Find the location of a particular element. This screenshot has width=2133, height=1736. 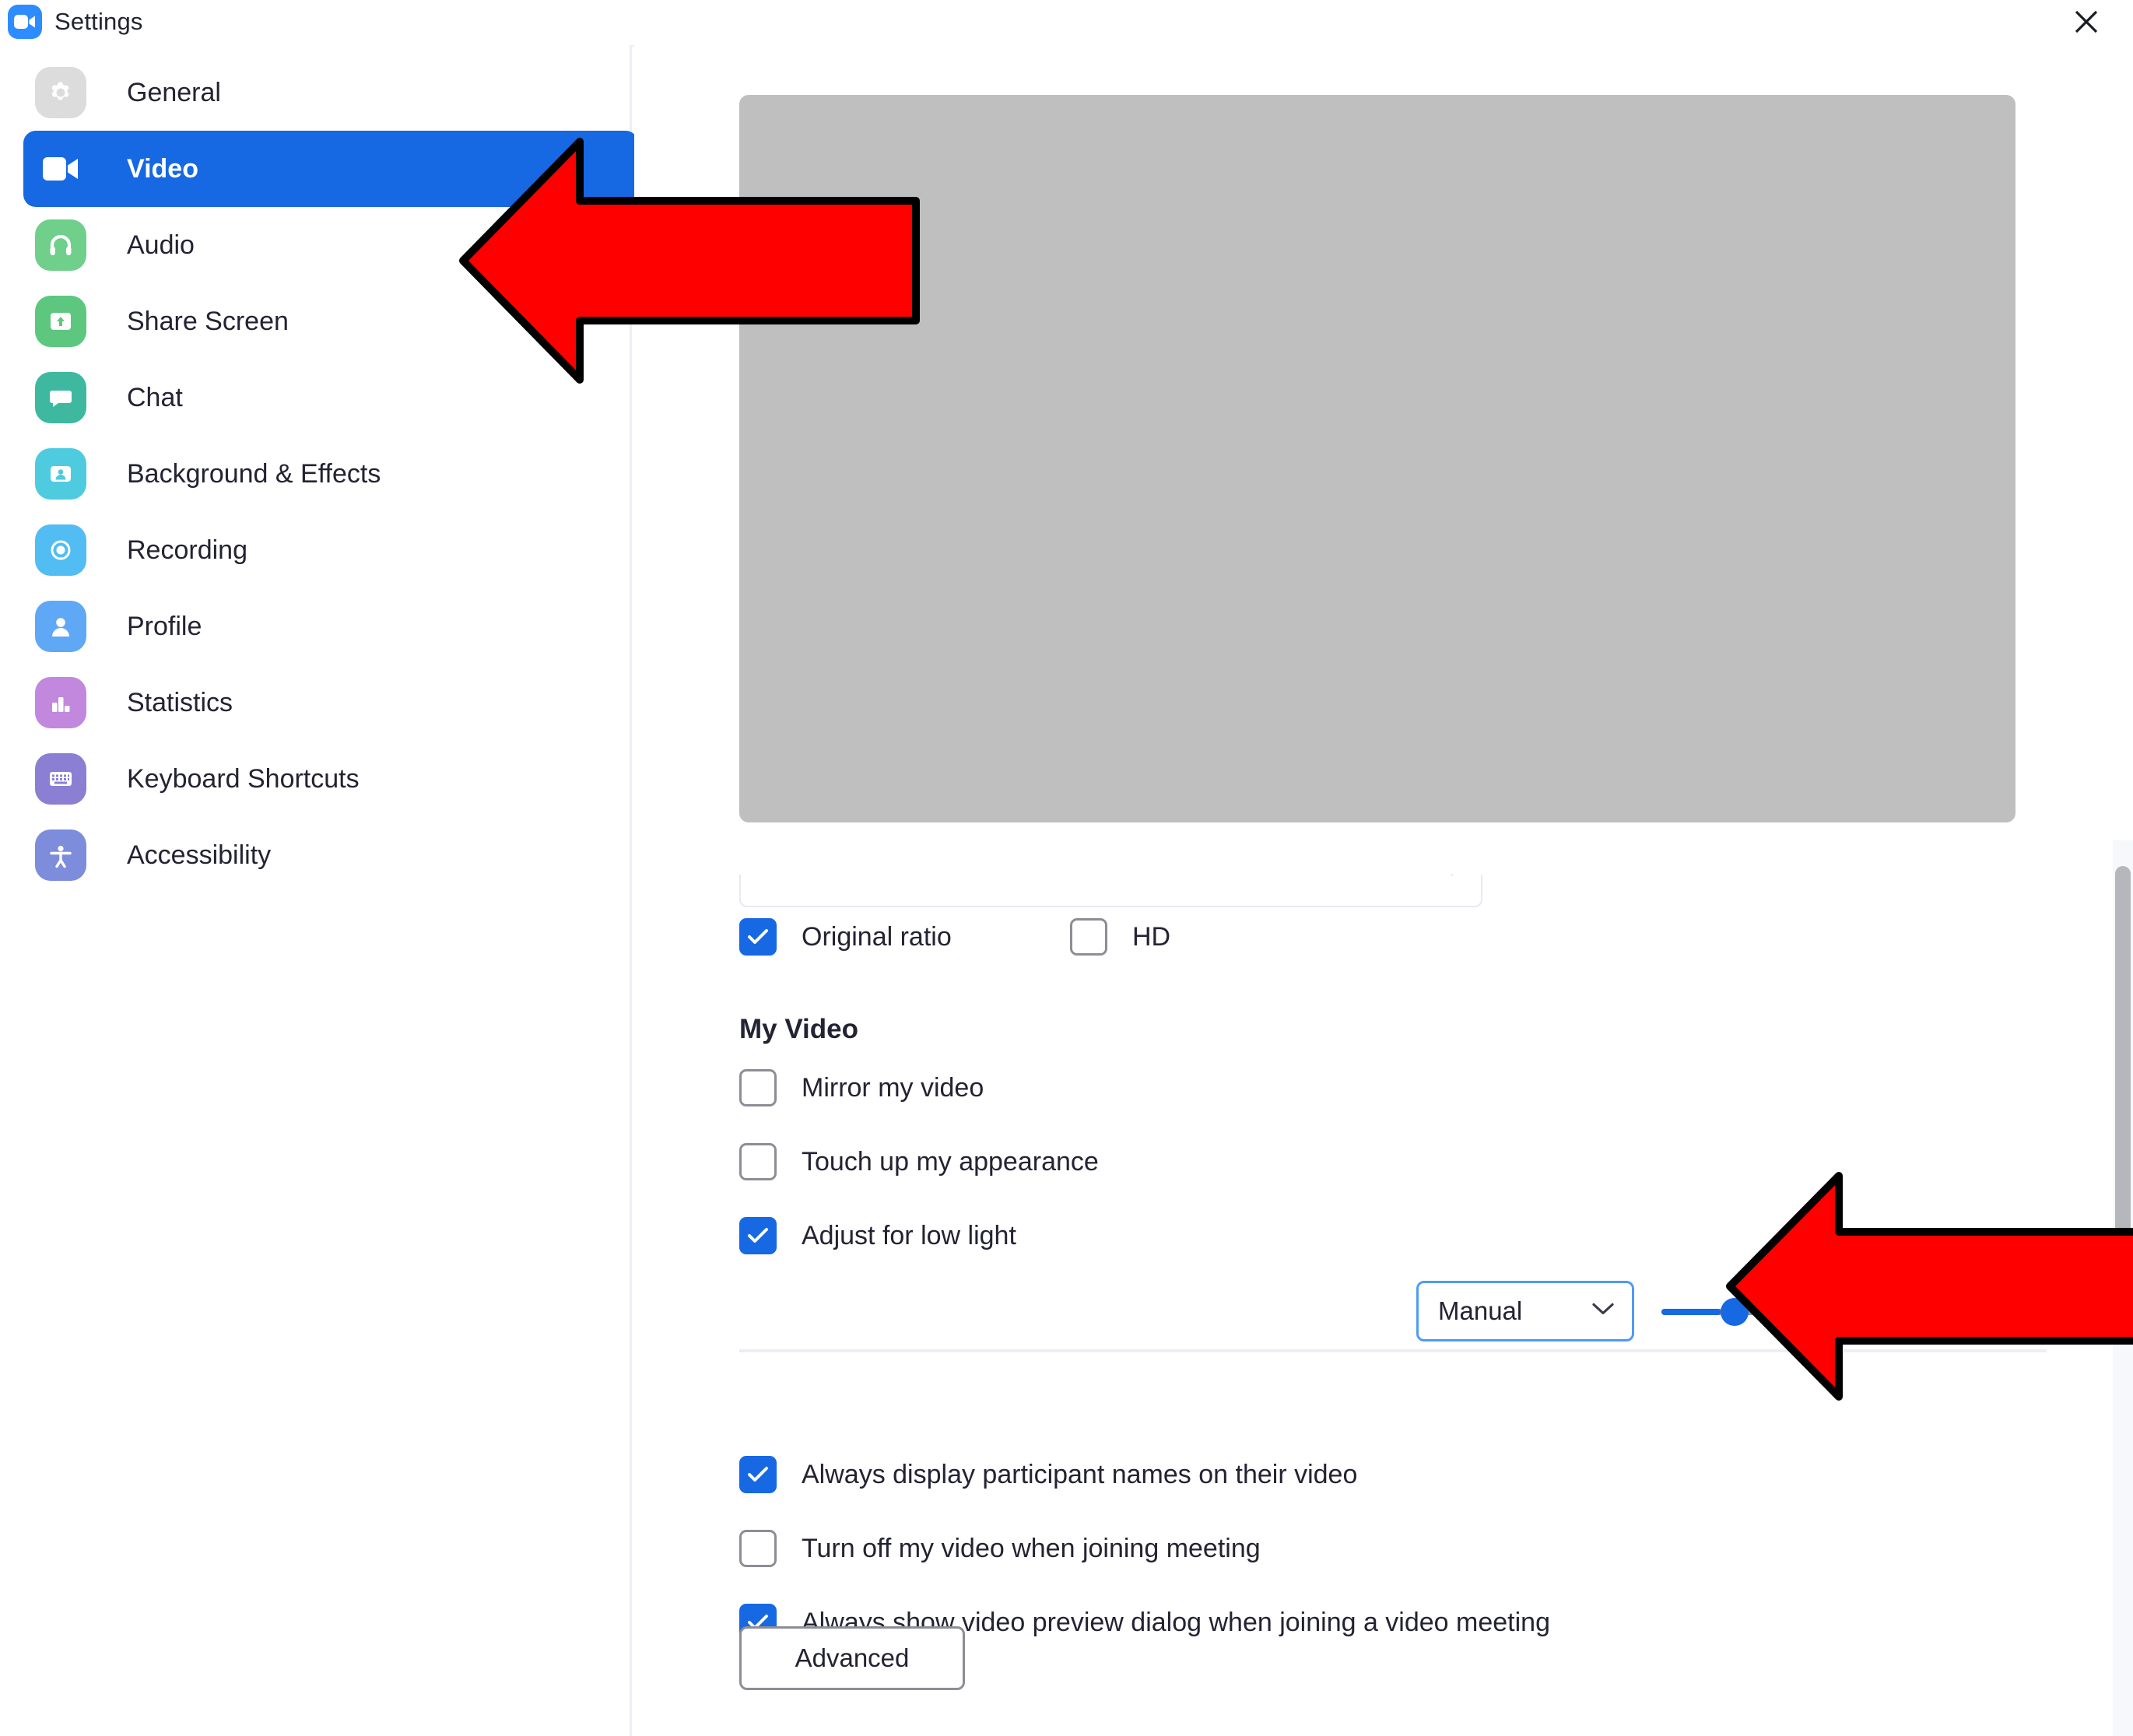

sidebar-item-background-effects: Background & Effects is located at coordinates (330, 474).